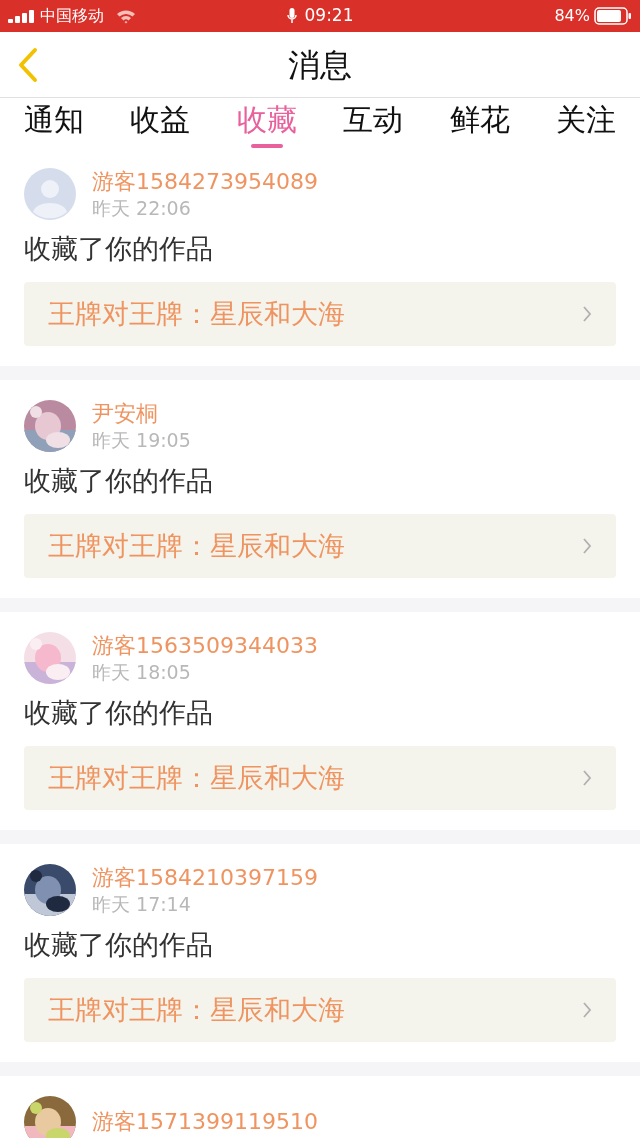 Image resolution: width=640 pixels, height=1138 pixels. What do you see at coordinates (28, 64) in the screenshot?
I see `back-chevron-icon` at bounding box center [28, 64].